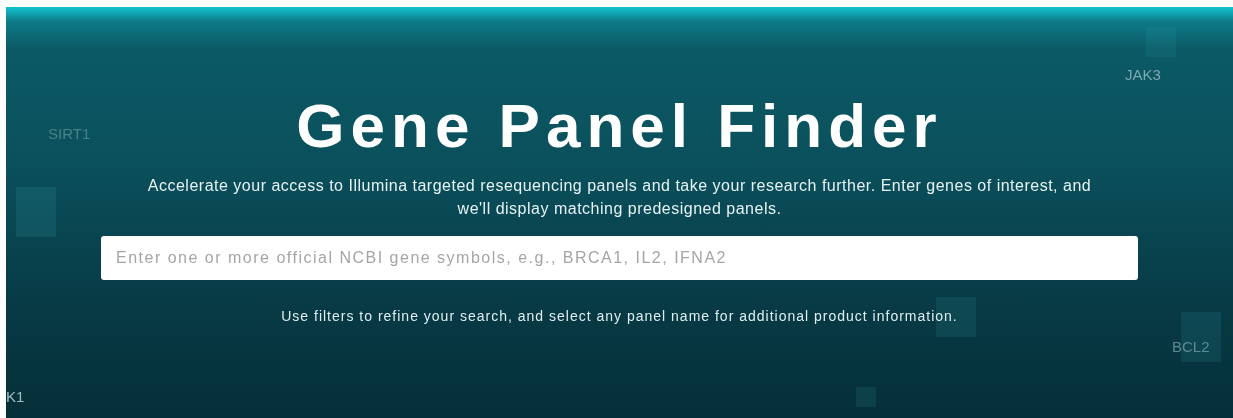  Describe the element at coordinates (15, 397) in the screenshot. I see `gene-label: K1` at that location.